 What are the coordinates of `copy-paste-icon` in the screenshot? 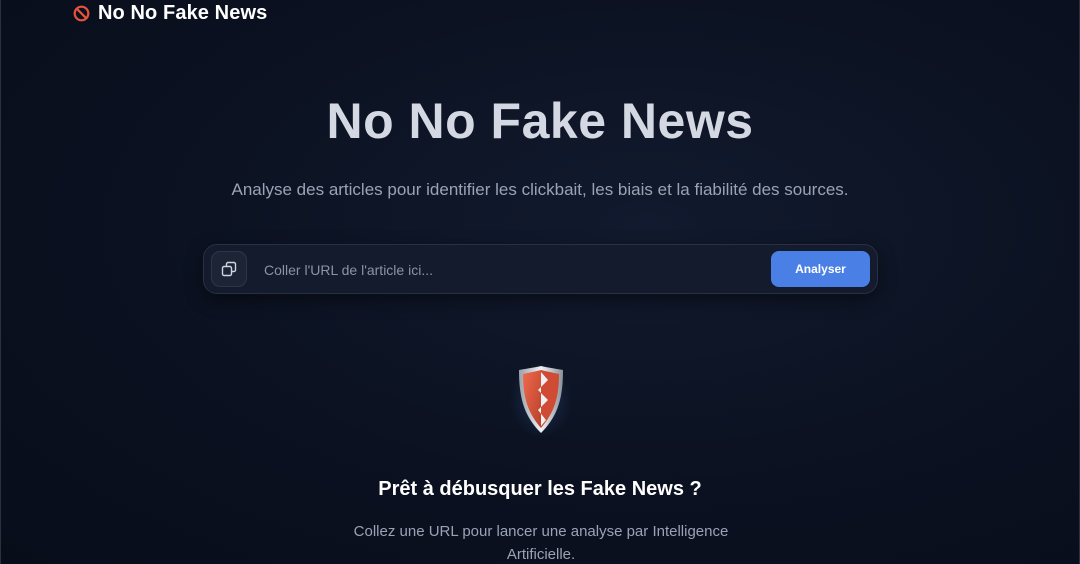 It's located at (229, 269).